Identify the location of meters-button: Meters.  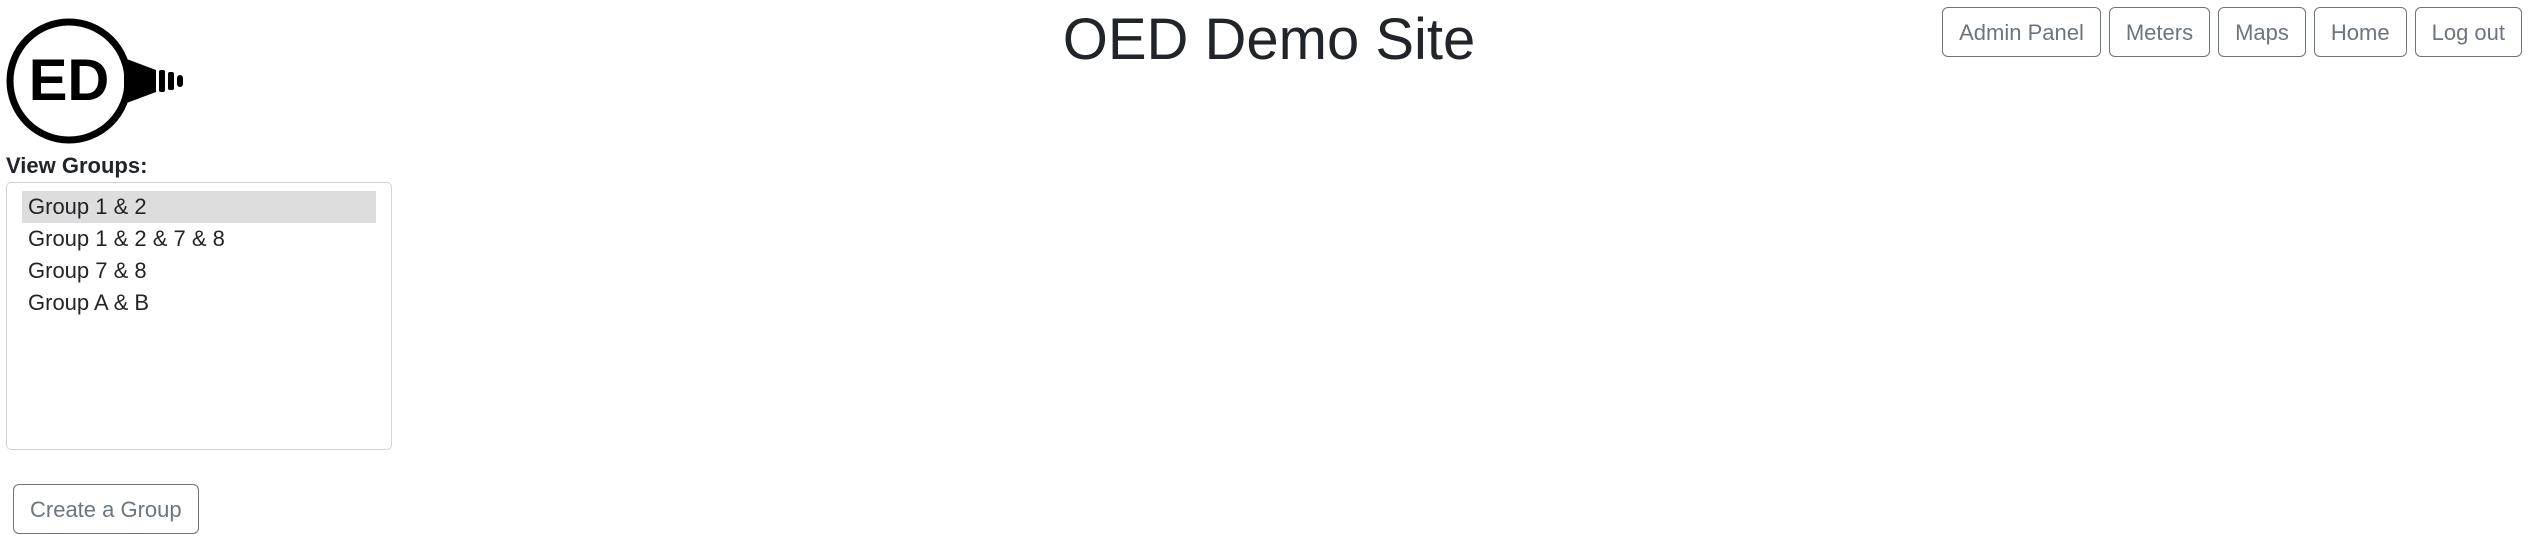
(2159, 32).